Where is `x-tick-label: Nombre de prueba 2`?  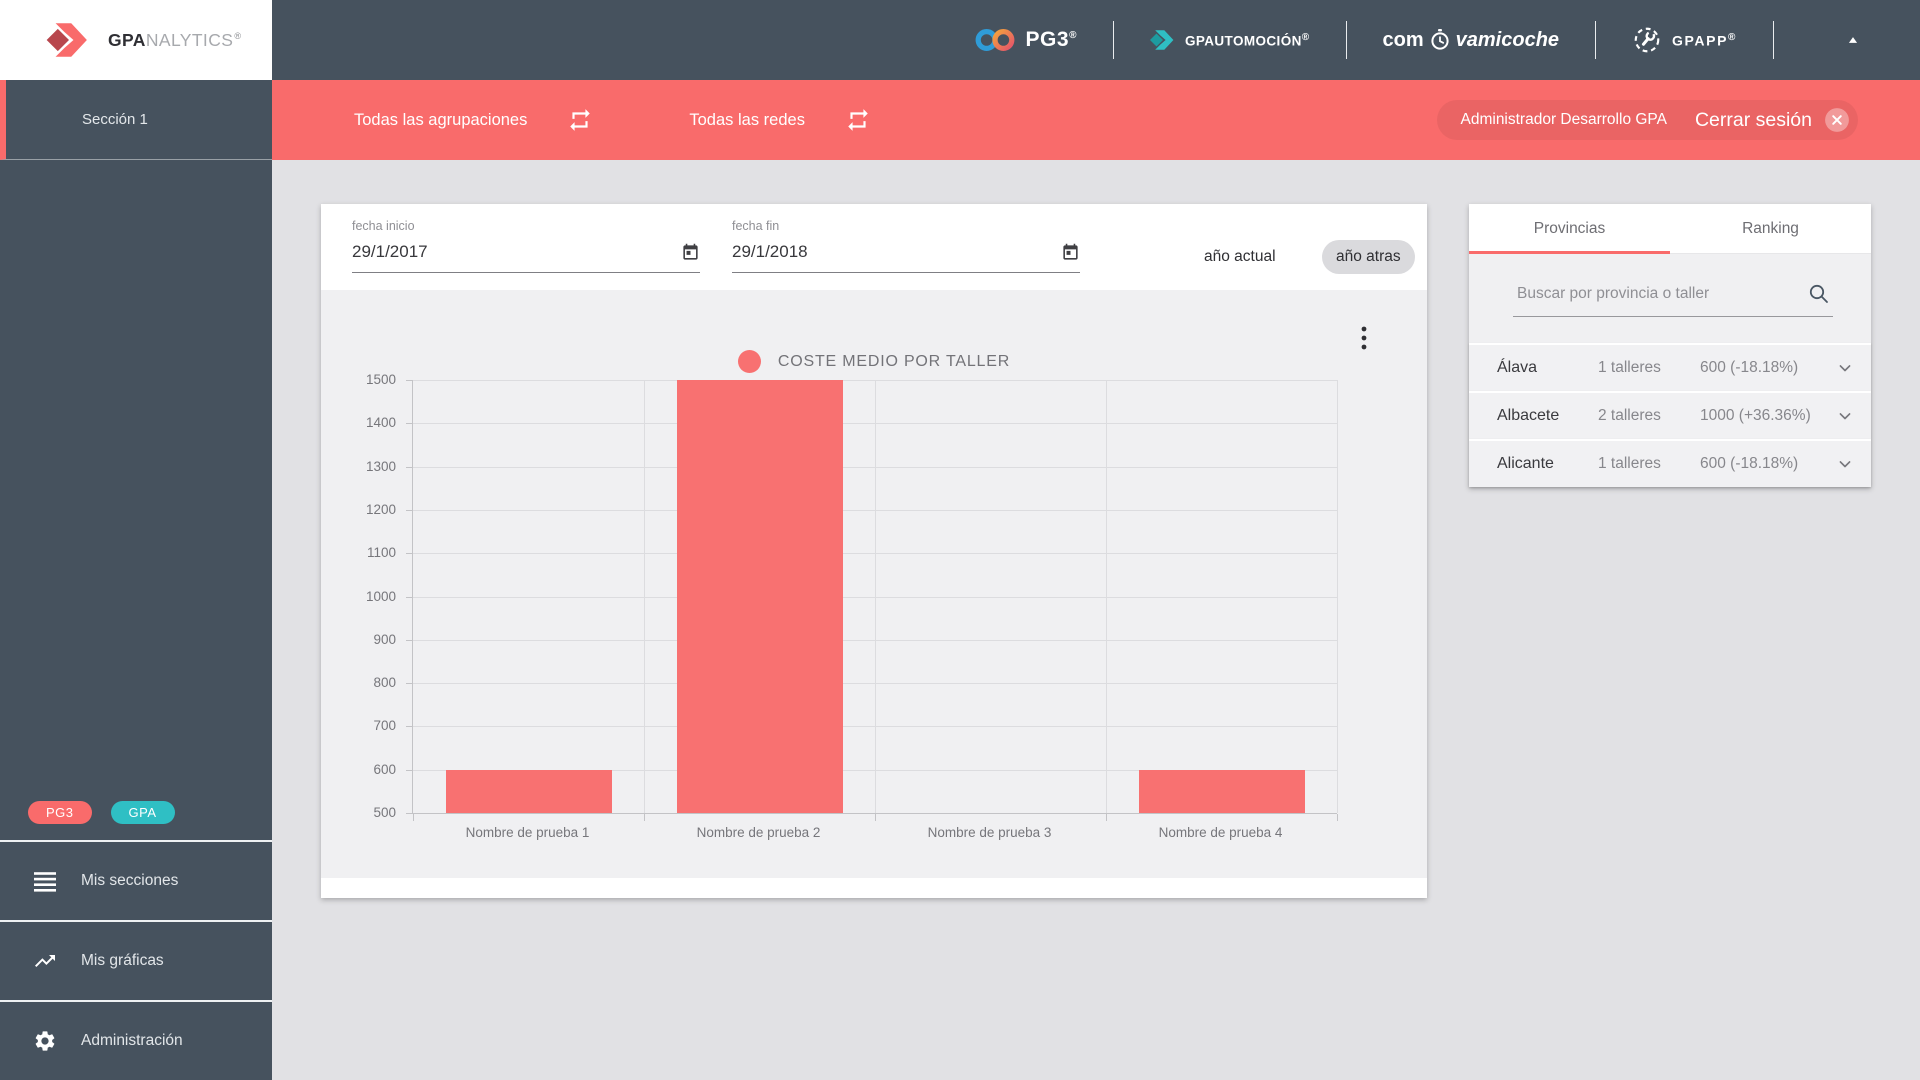 x-tick-label: Nombre de prueba 2 is located at coordinates (758, 832).